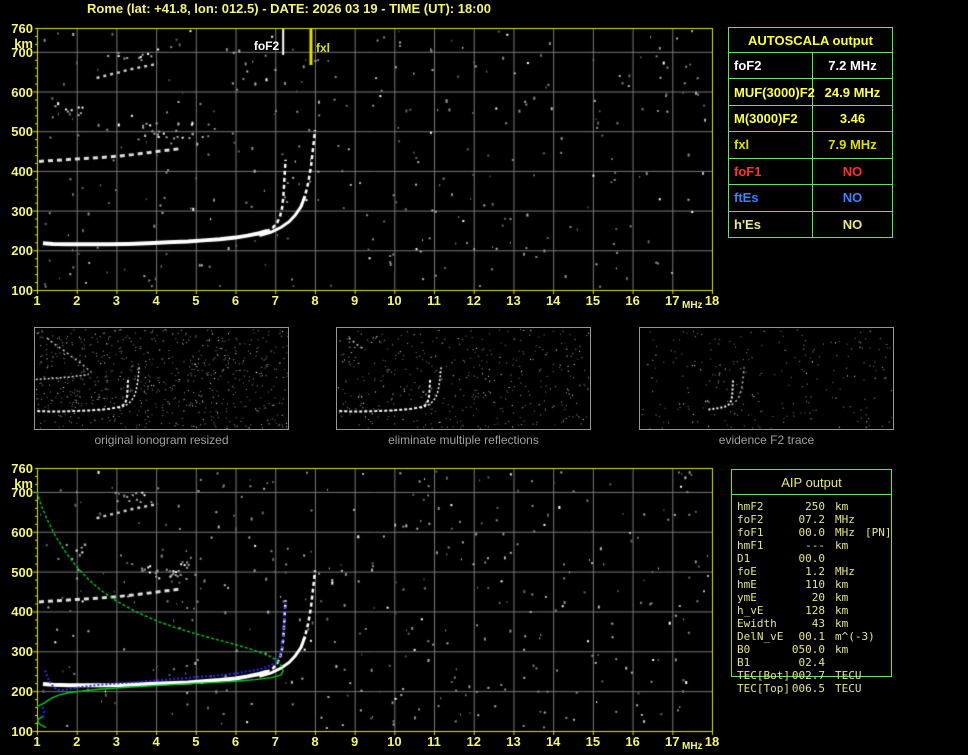 This screenshot has height=755, width=968. I want to click on aip-param-value: 43, so click(818, 623).